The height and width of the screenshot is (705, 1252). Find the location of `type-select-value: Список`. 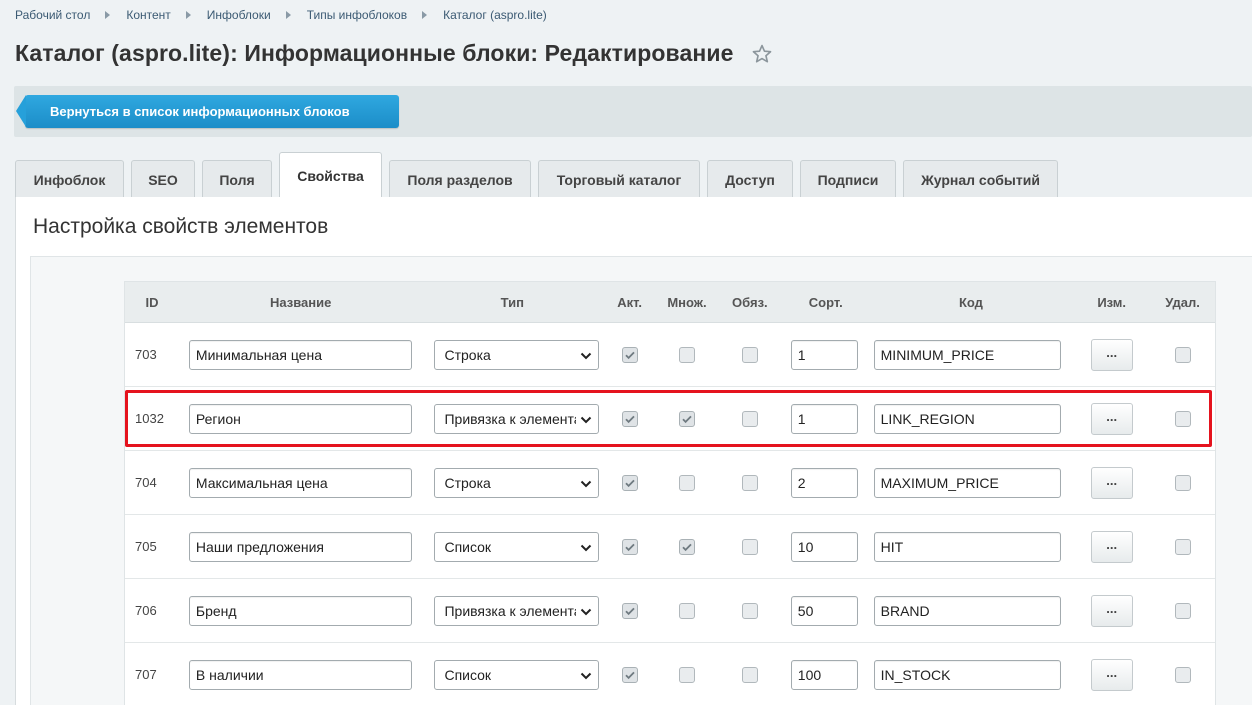

type-select-value: Список is located at coordinates (468, 674).